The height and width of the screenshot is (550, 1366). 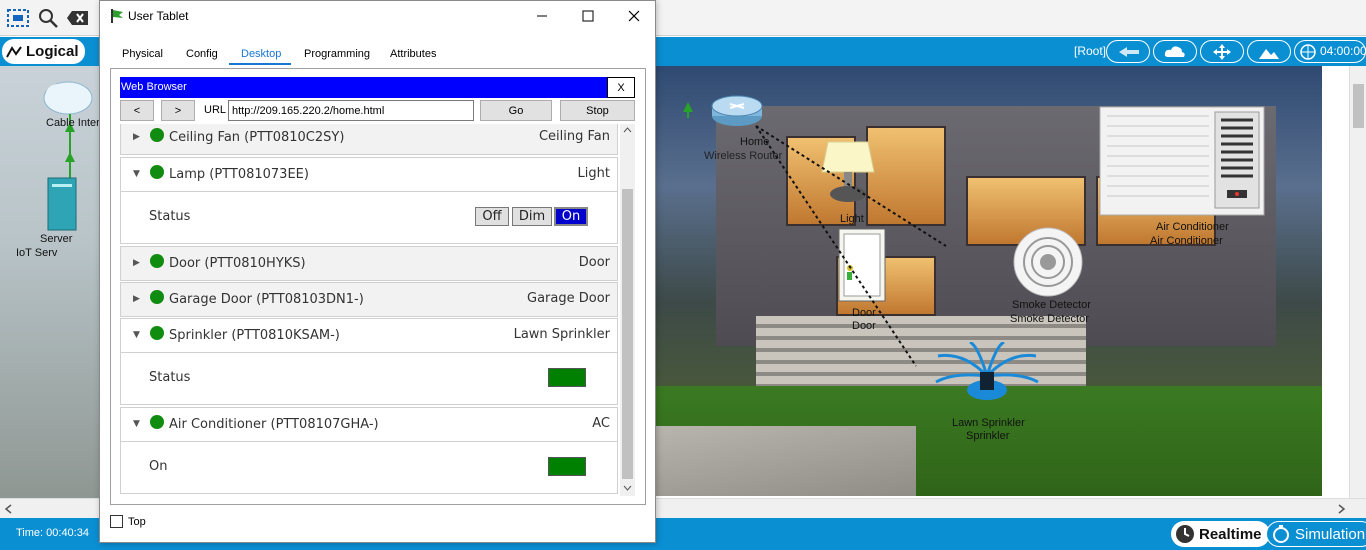 What do you see at coordinates (627, 334) in the screenshot?
I see `page-scroll-thumb` at bounding box center [627, 334].